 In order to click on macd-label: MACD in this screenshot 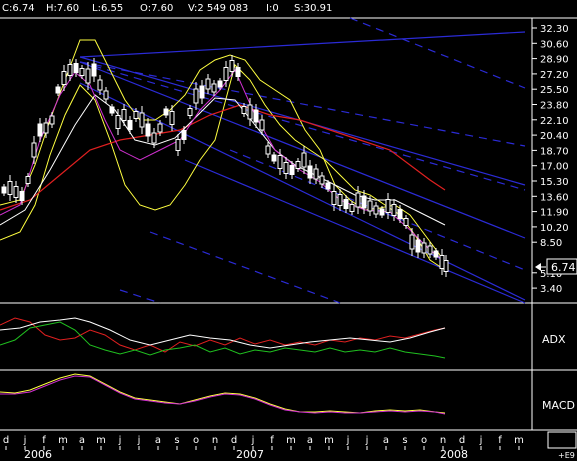, I will do `click(558, 405)`.